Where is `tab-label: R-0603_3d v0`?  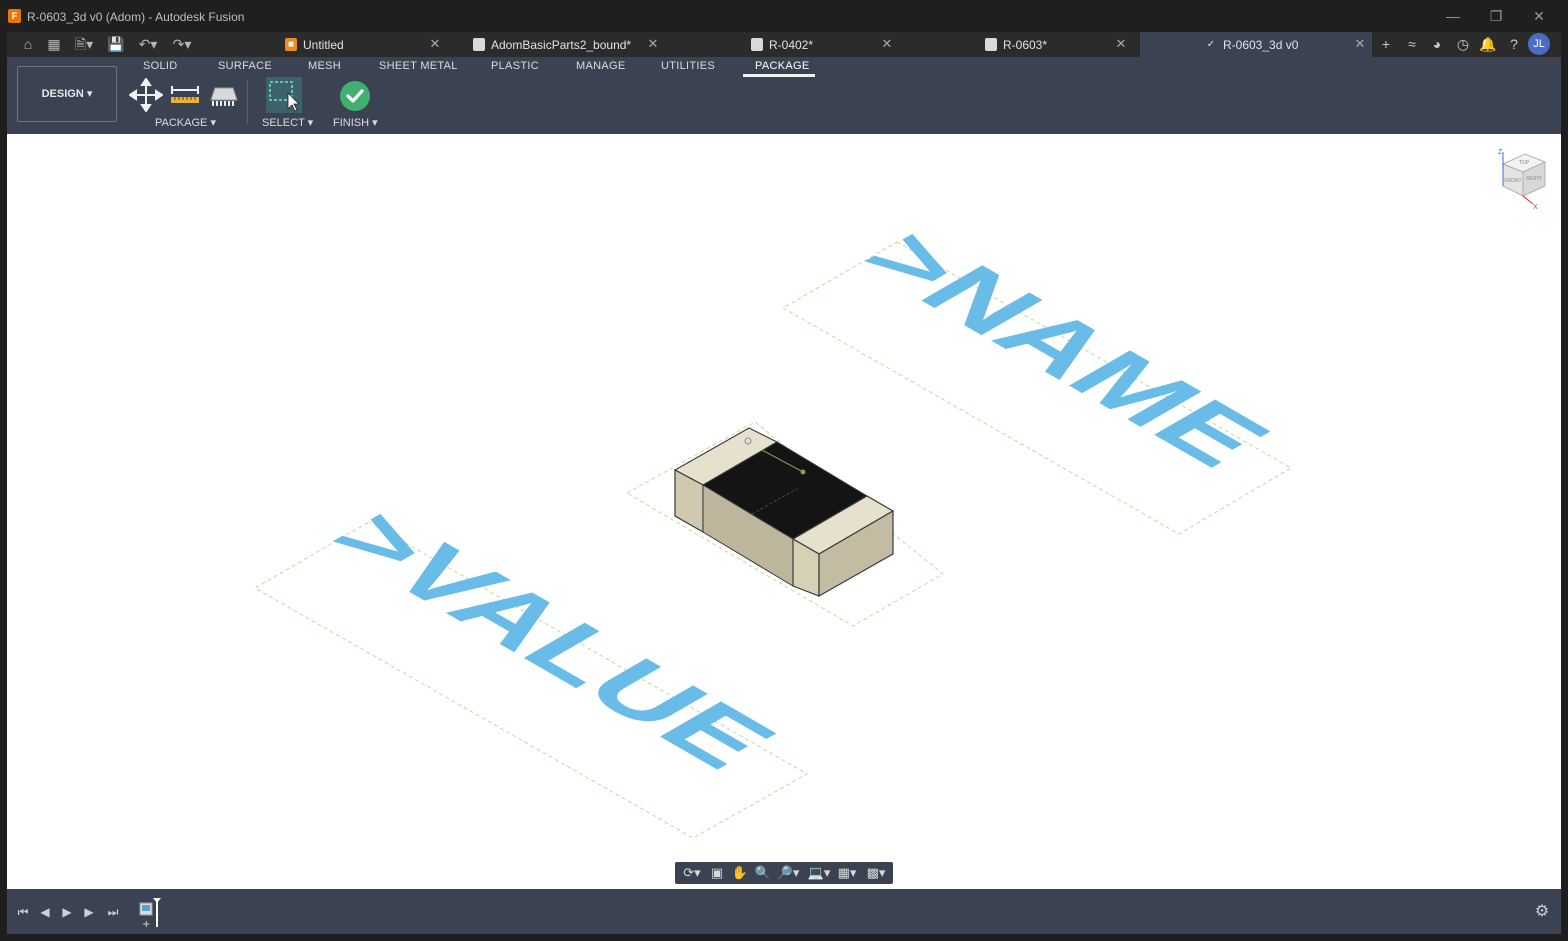
tab-label: R-0603_3d v0 is located at coordinates (1261, 45).